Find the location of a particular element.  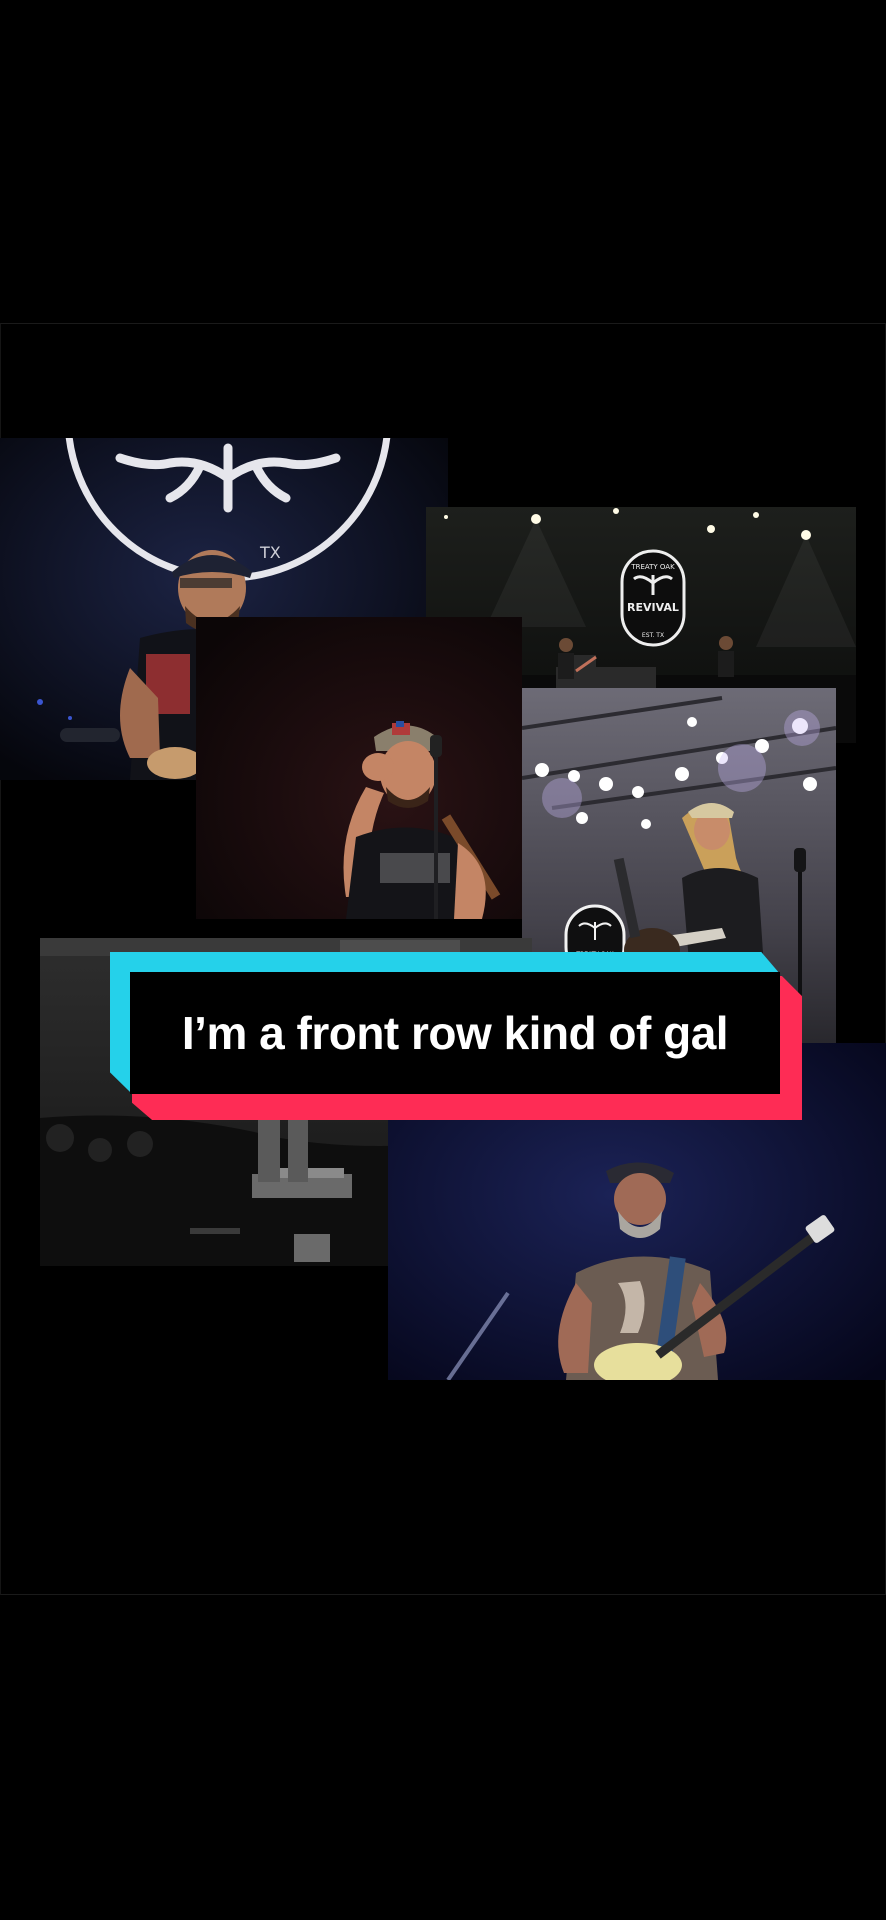

logo-line2: REVIVAL is located at coordinates (653, 607).